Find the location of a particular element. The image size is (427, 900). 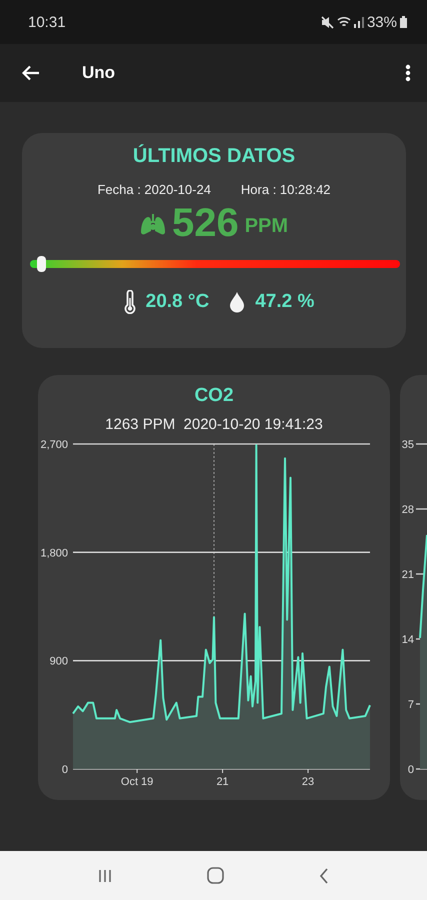

wifi-icon is located at coordinates (343, 22).